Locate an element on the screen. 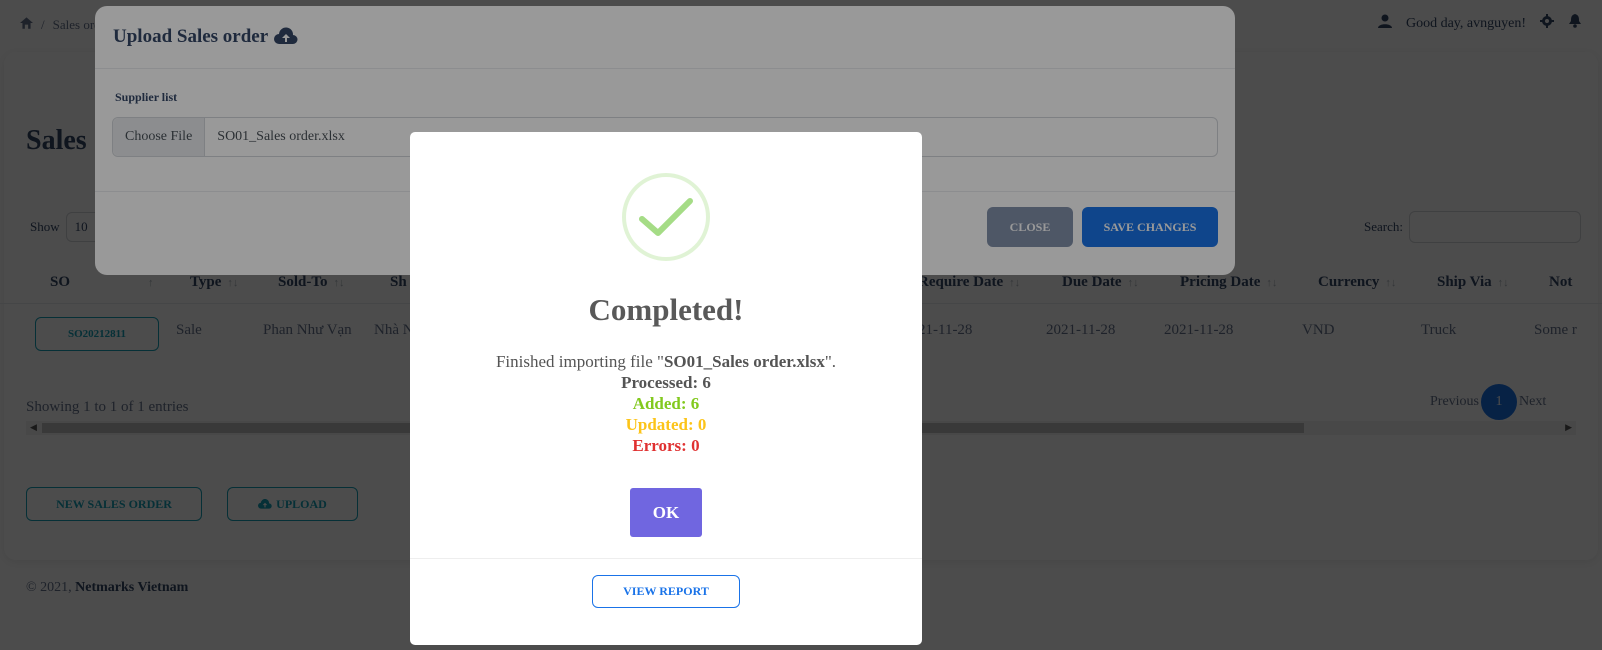  ok-button: OK is located at coordinates (666, 512).